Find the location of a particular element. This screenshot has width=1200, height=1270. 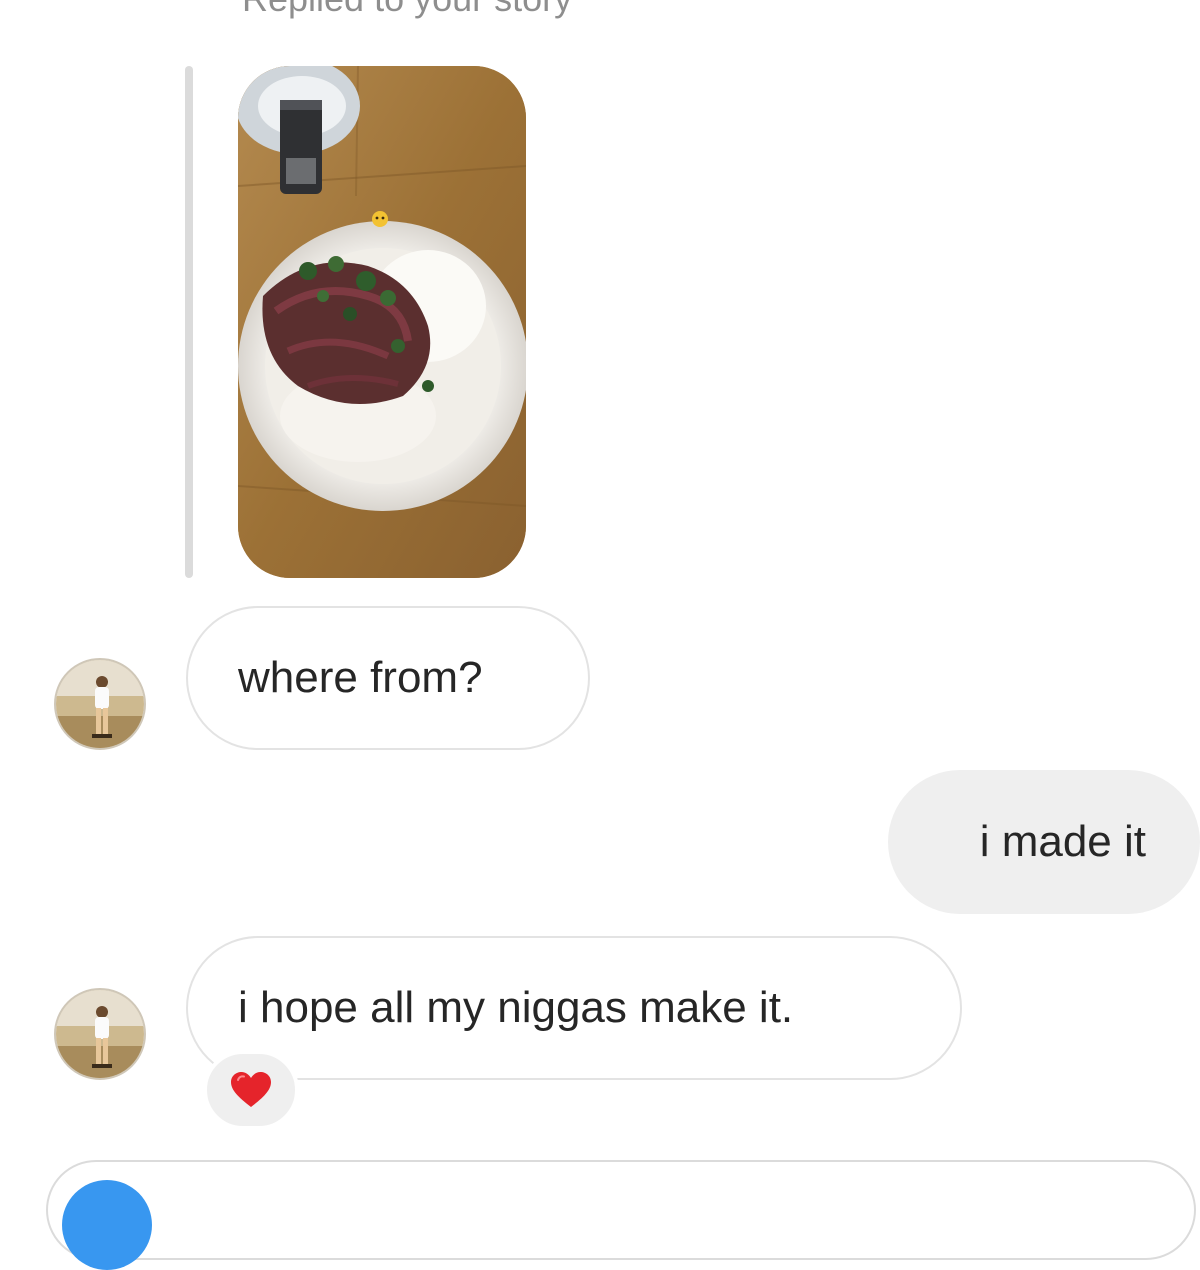

incoming-message-bubble: i hope all my niggas make it. is located at coordinates (574, 1008).